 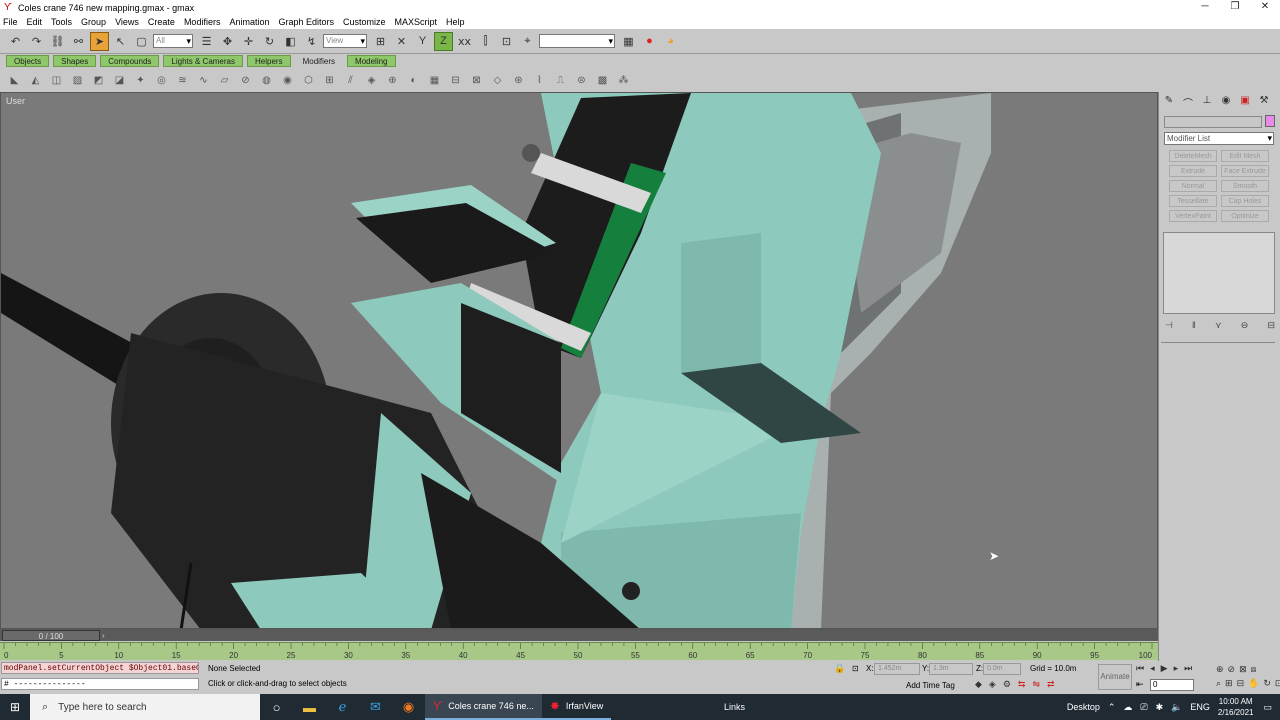 What do you see at coordinates (1115, 677) in the screenshot?
I see `animate-button: Animate` at bounding box center [1115, 677].